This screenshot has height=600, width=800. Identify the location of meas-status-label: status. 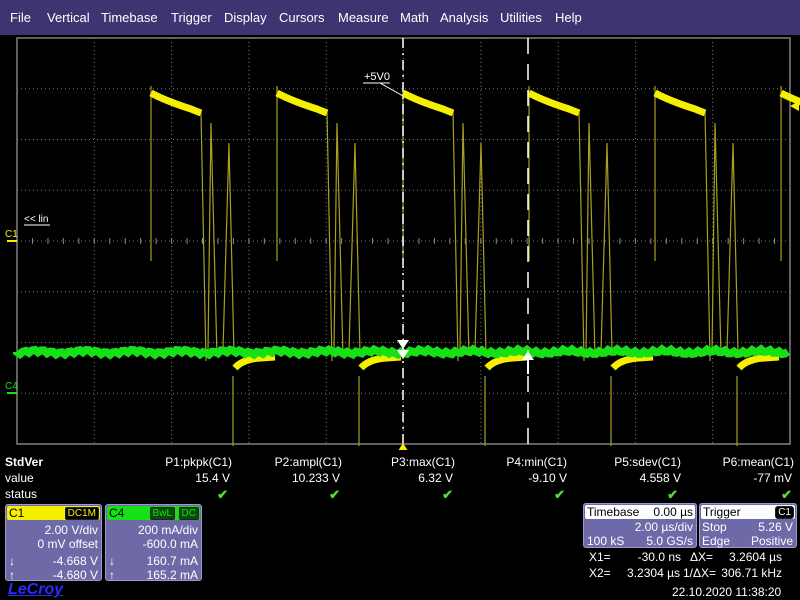
(21, 494).